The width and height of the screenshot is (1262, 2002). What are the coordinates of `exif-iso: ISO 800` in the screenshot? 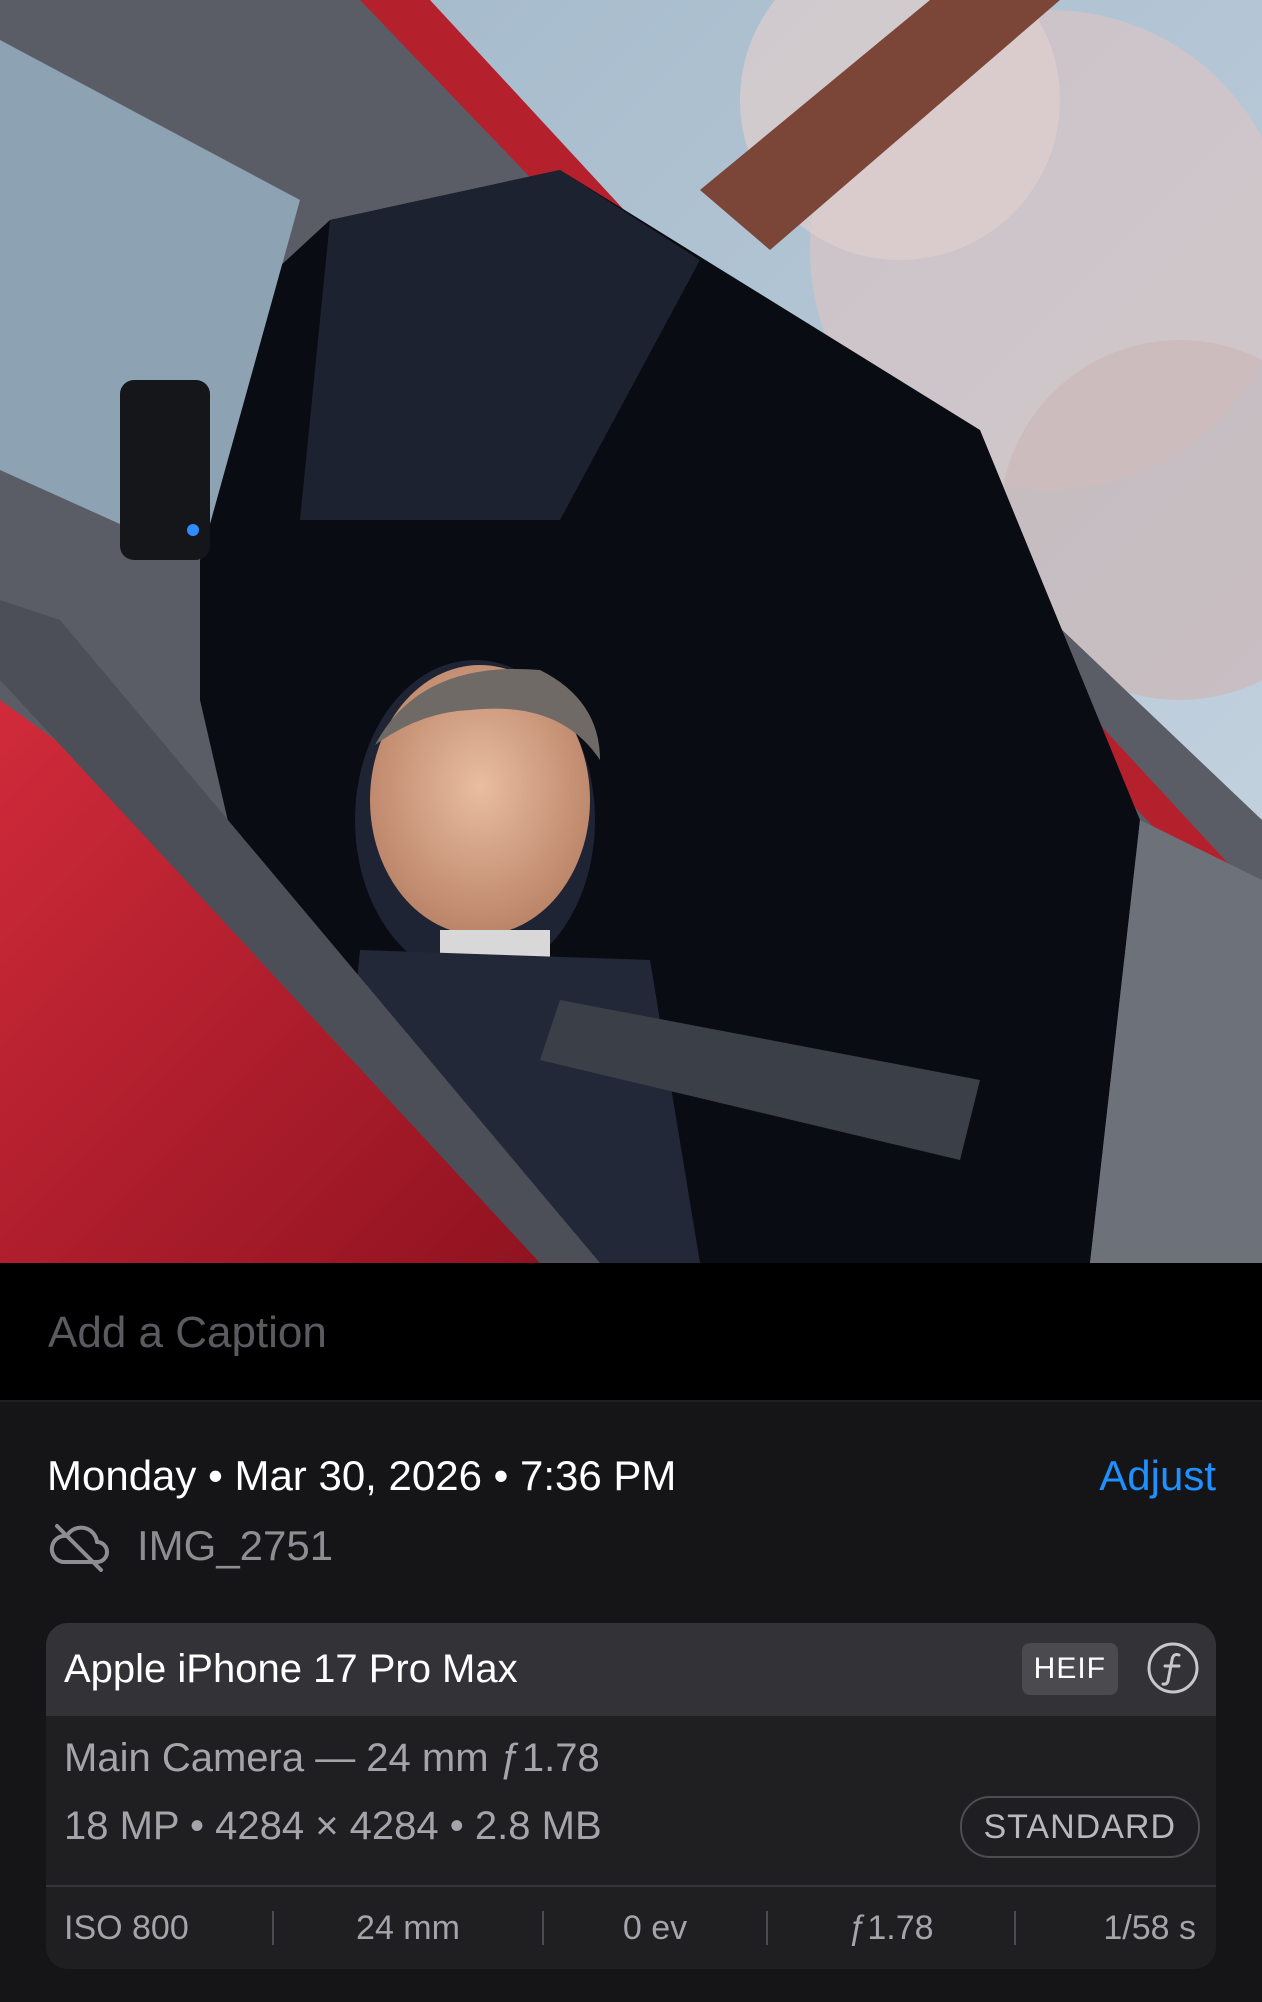 It's located at (126, 1927).